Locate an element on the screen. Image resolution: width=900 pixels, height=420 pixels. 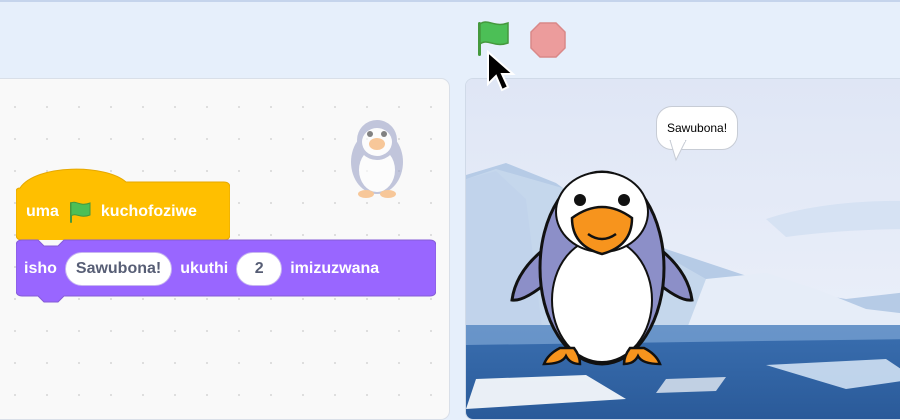
for-word: ukuthi is located at coordinates (204, 268).